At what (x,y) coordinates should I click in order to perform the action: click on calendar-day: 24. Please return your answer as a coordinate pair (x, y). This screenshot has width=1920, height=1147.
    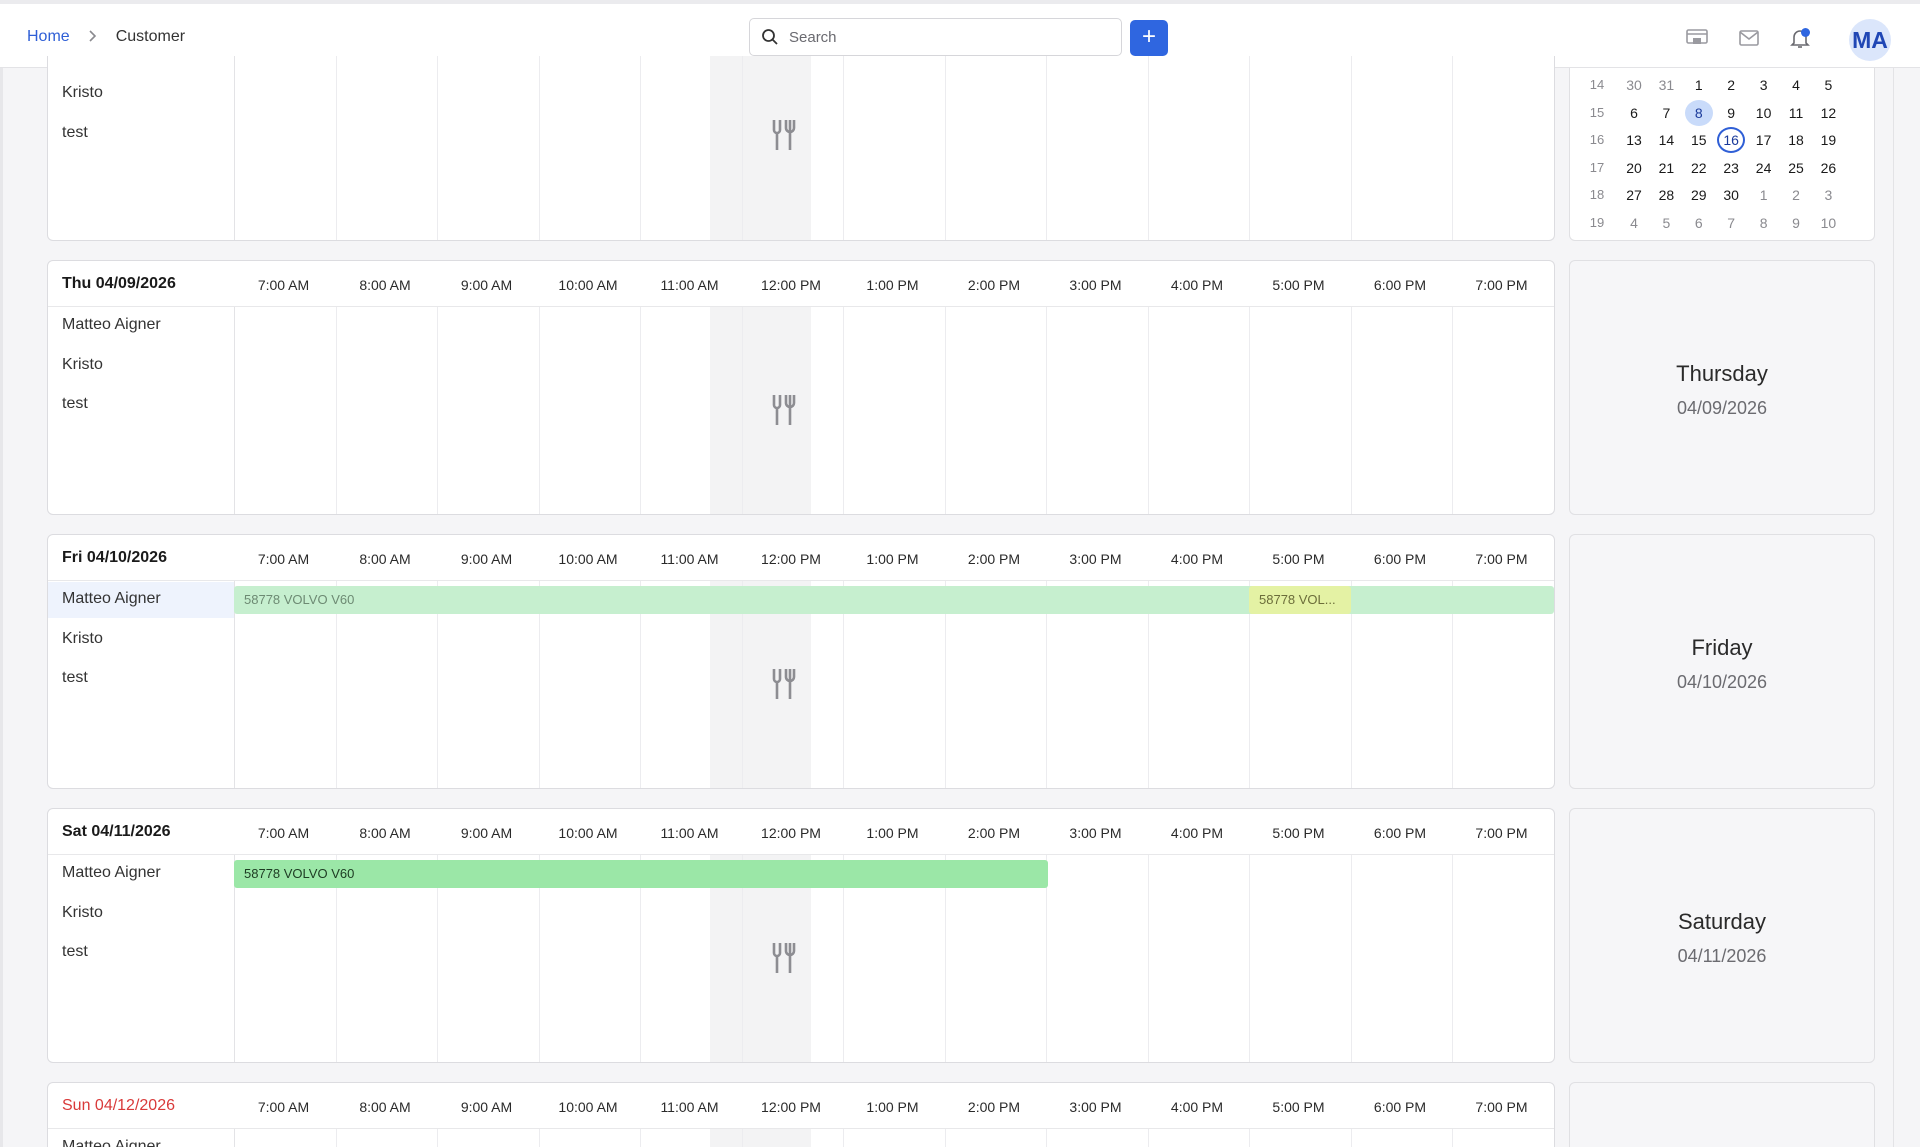
    Looking at the image, I should click on (1764, 168).